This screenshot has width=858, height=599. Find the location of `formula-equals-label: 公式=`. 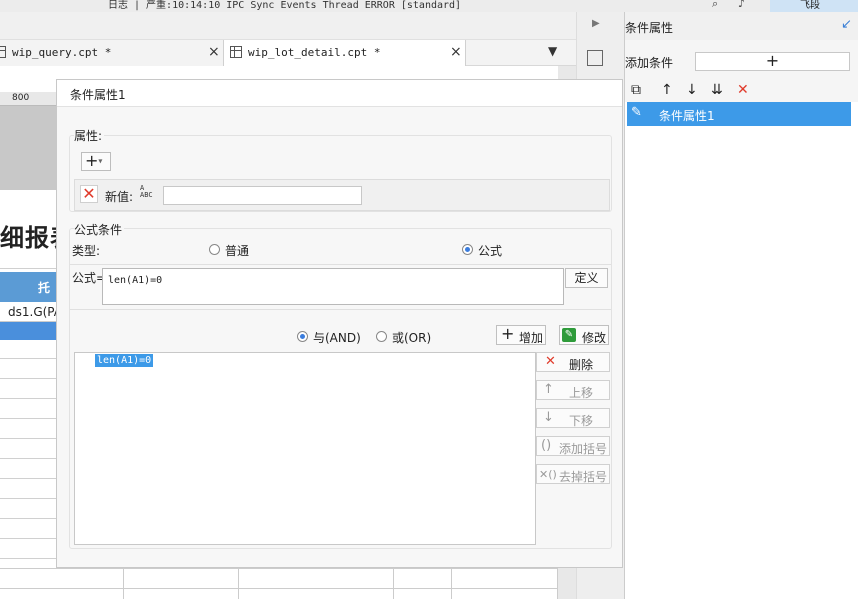

formula-equals-label: 公式= is located at coordinates (89, 278).